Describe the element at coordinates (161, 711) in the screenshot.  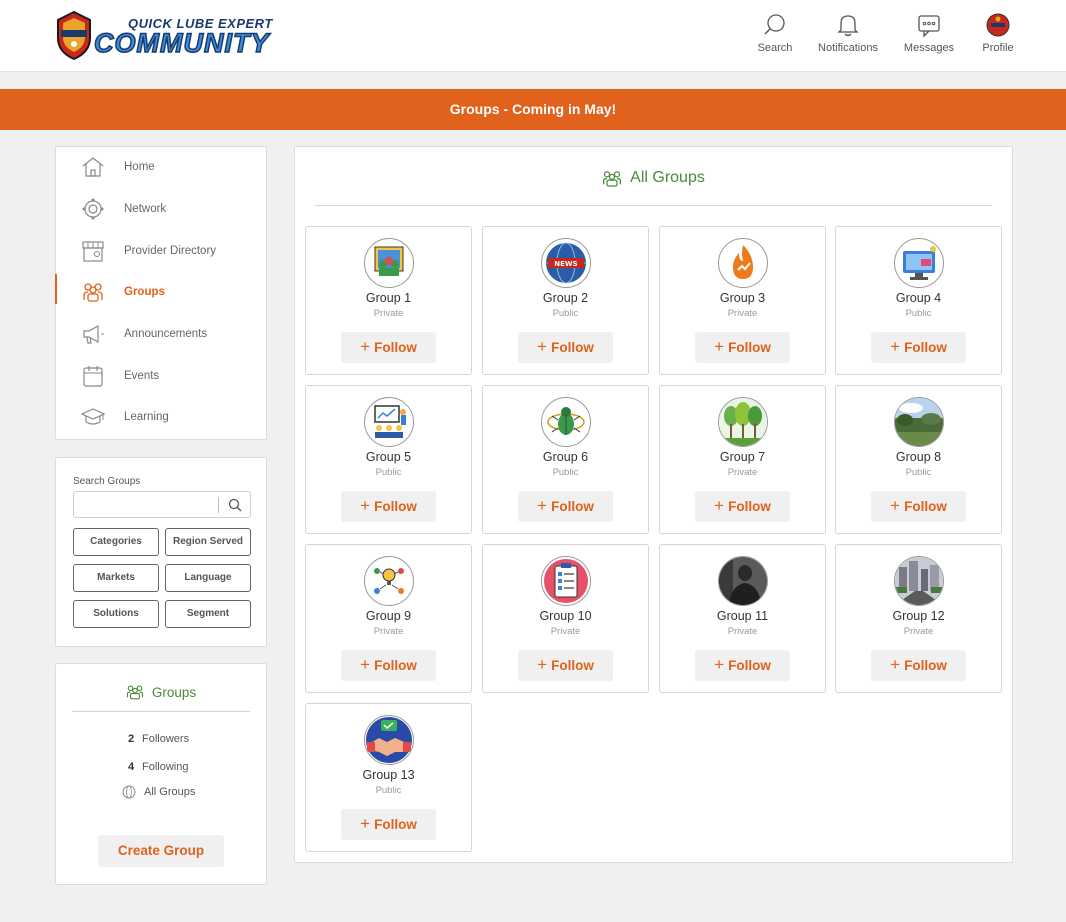
I see `divider` at that location.